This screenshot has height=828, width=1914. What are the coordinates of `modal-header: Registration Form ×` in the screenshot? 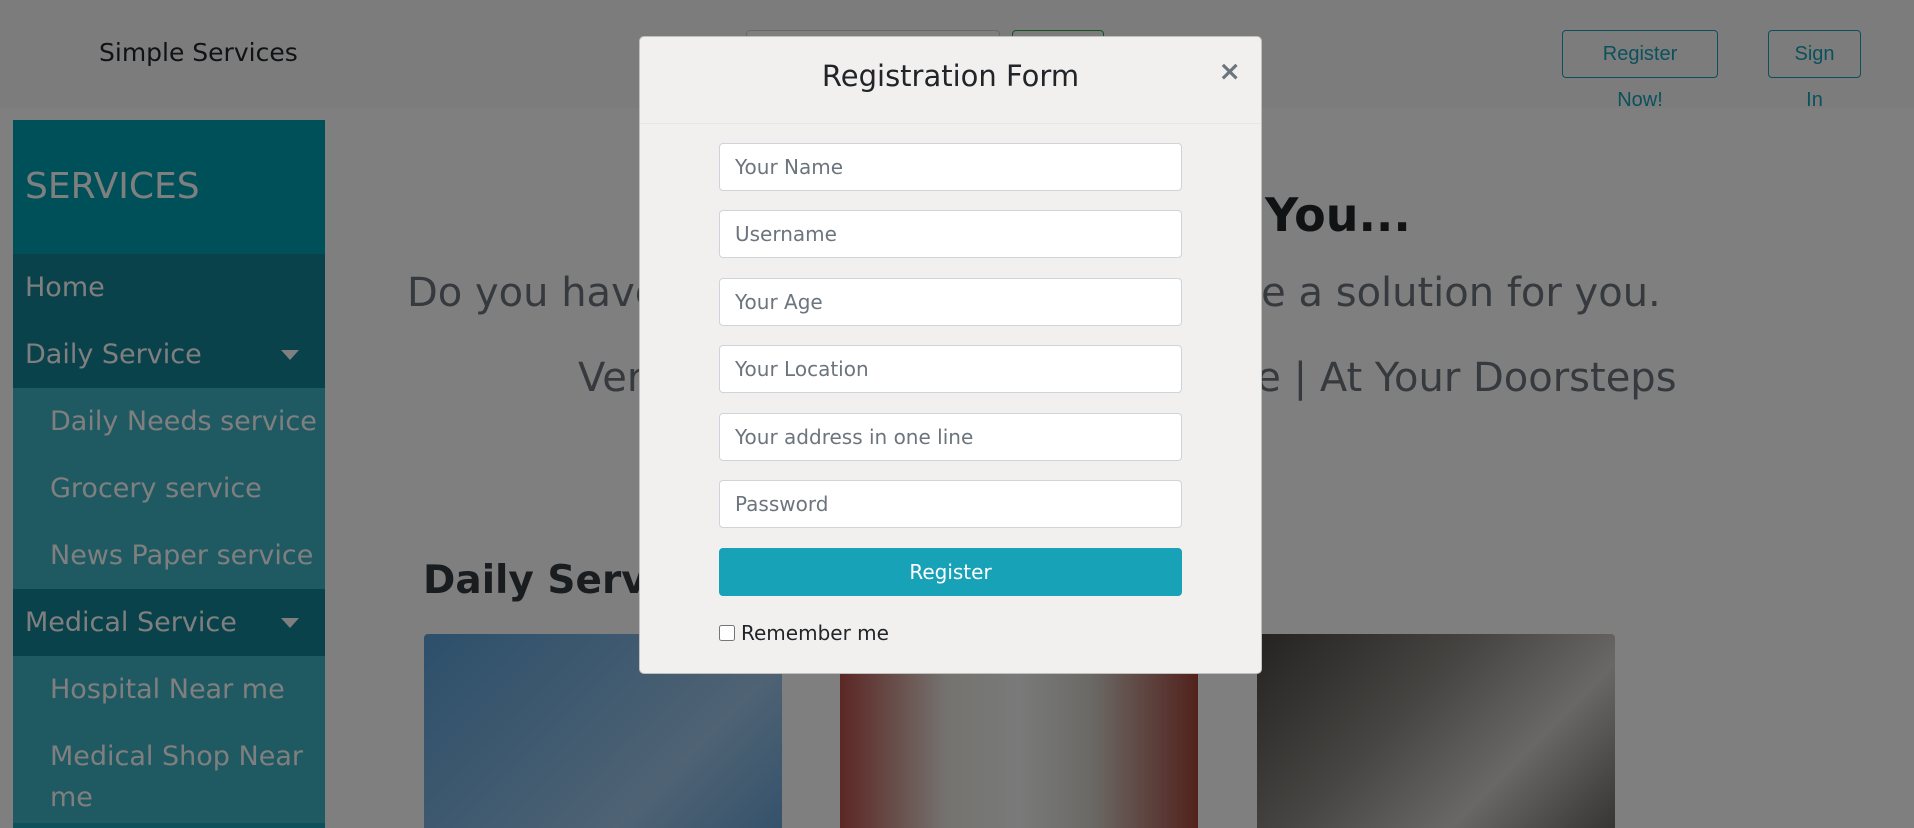 It's located at (950, 80).